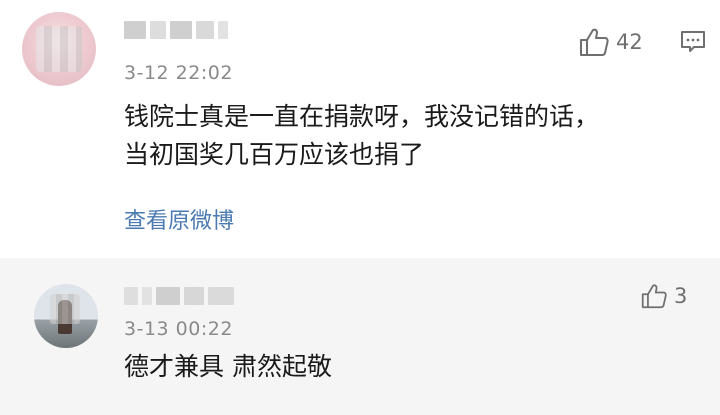 This screenshot has height=415, width=720. What do you see at coordinates (178, 73) in the screenshot?
I see `comment-timestamp: 3-12 22:02` at bounding box center [178, 73].